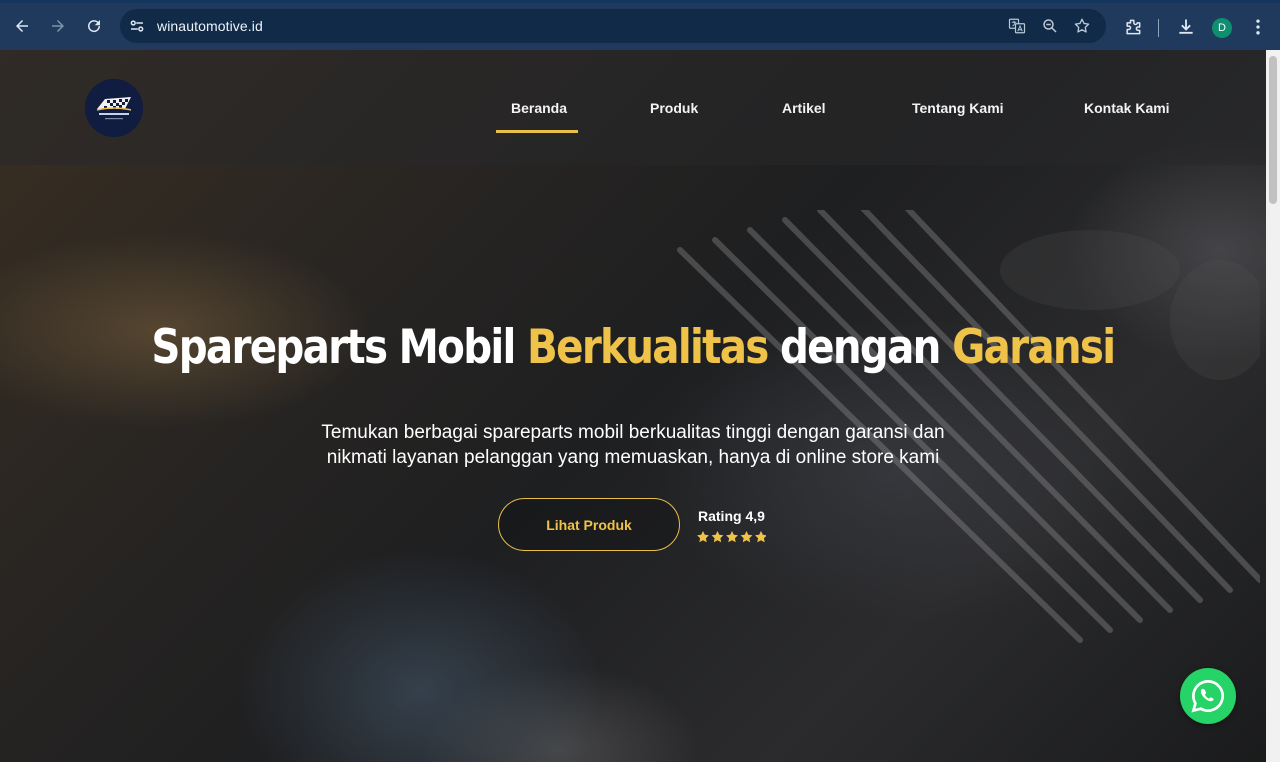 The image size is (1280, 762). Describe the element at coordinates (1082, 26) in the screenshot. I see `bookmark-star-icon` at that location.